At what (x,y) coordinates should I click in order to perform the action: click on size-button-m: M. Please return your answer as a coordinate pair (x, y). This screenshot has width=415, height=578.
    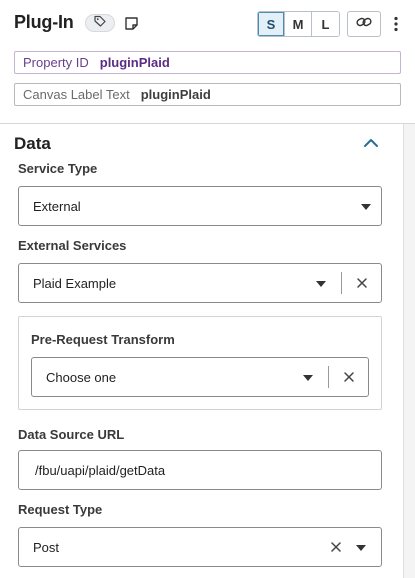
    Looking at the image, I should click on (298, 24).